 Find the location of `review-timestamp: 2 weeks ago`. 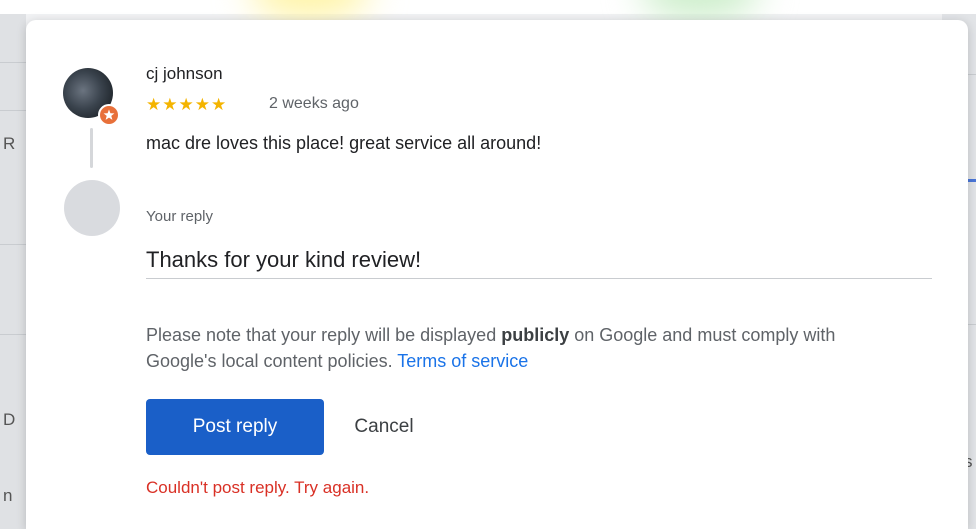

review-timestamp: 2 weeks ago is located at coordinates (314, 103).